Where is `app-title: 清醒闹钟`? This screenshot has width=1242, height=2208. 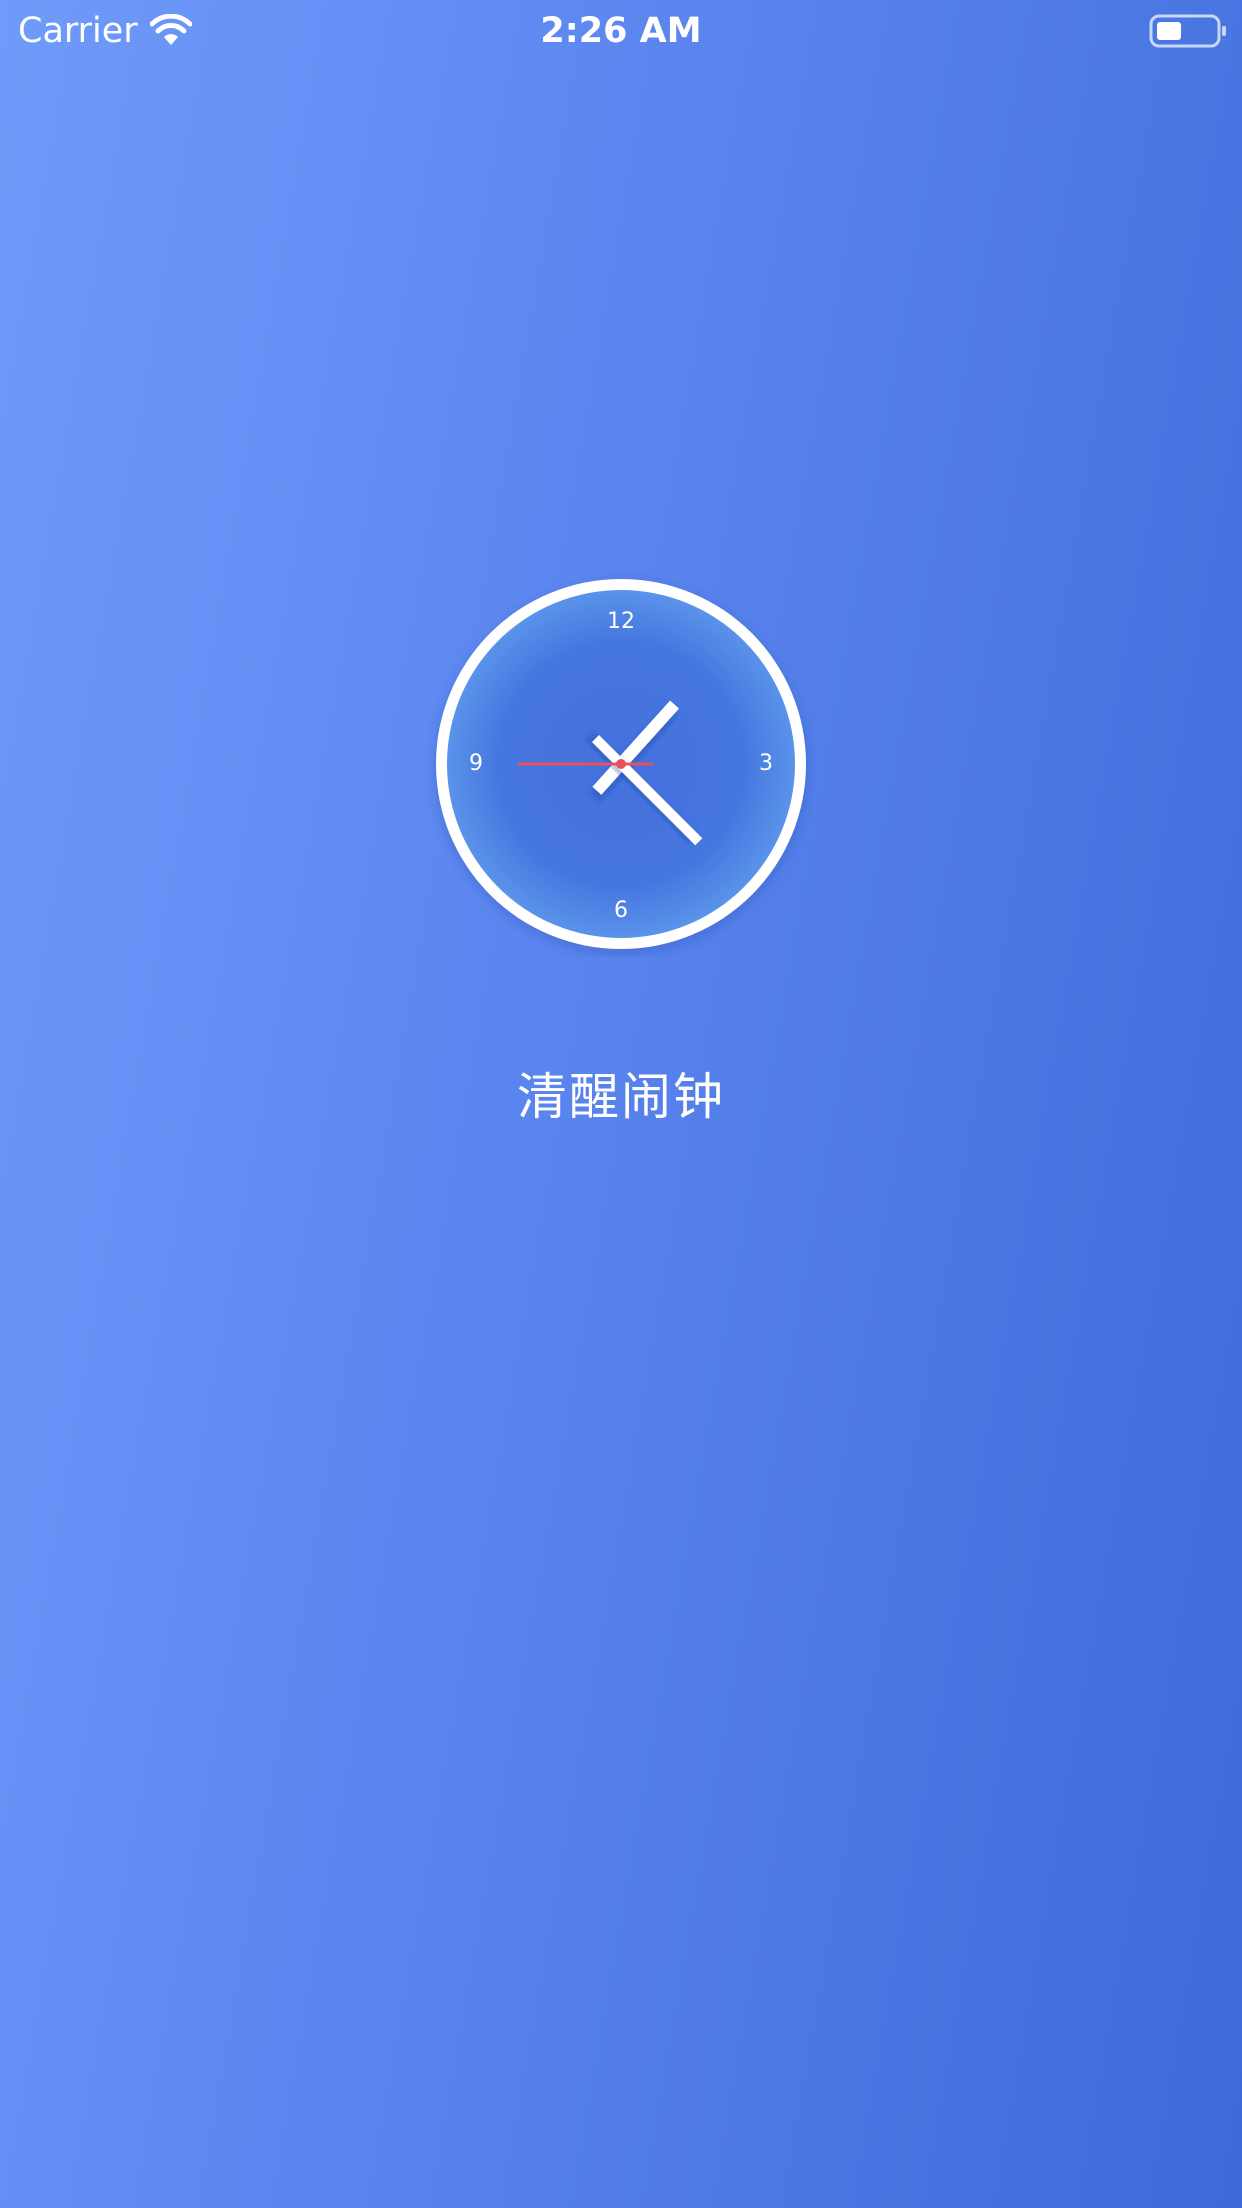 app-title: 清醒闹钟 is located at coordinates (621, 1097).